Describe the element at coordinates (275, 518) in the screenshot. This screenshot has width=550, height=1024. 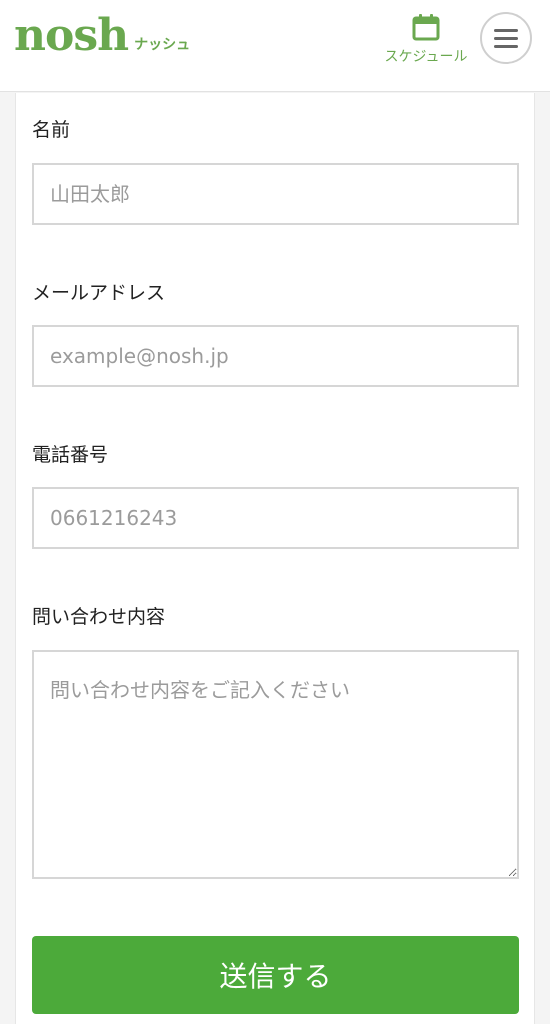
I see `phone-input` at that location.